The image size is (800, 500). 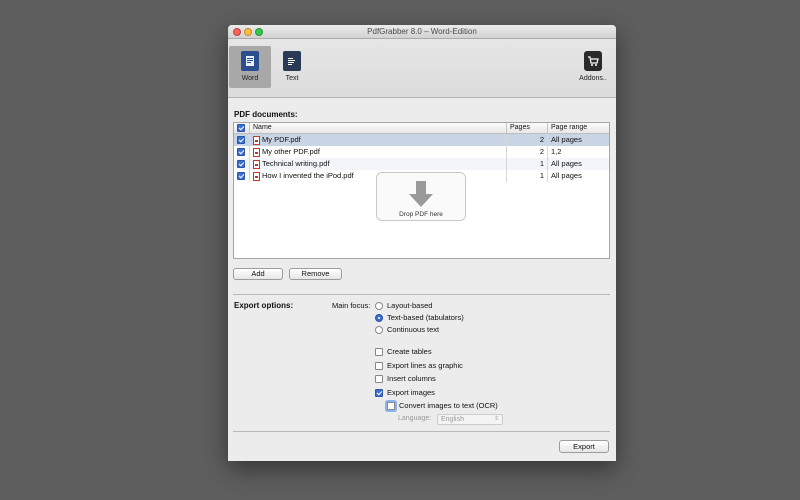 What do you see at coordinates (421, 164) in the screenshot?
I see `table-row: Technical writing.pdf 1 All pages` at bounding box center [421, 164].